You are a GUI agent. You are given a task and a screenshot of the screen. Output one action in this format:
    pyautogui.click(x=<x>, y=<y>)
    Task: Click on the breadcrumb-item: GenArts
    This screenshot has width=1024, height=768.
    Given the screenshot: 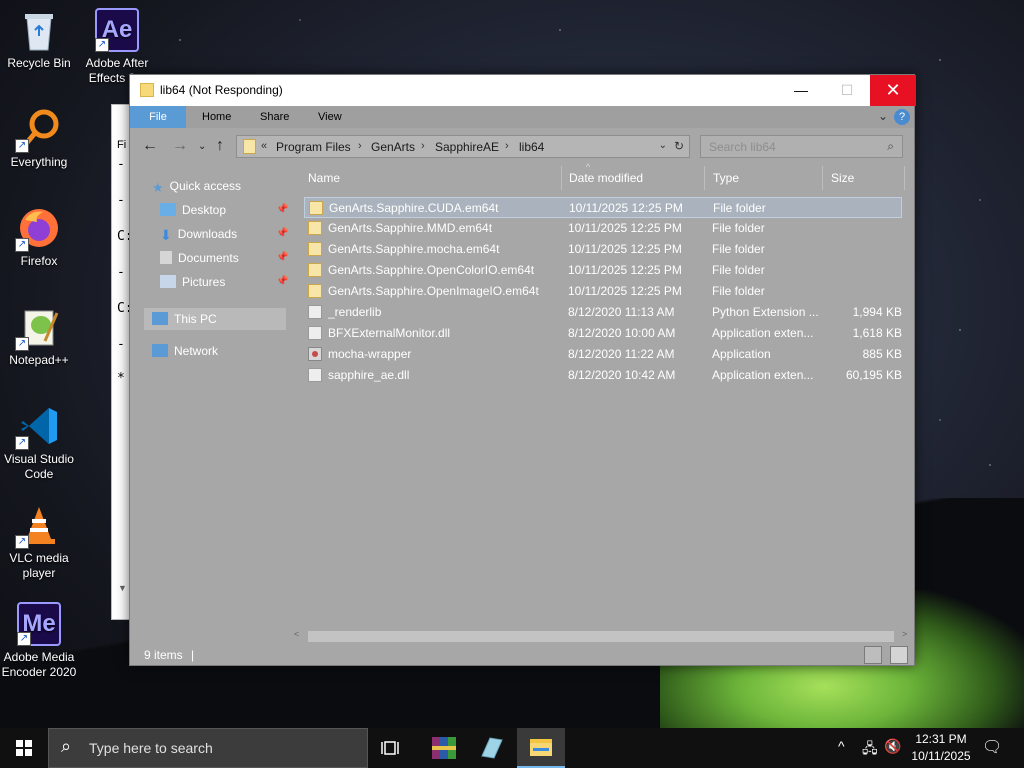 What is the action you would take?
    pyautogui.click(x=393, y=147)
    